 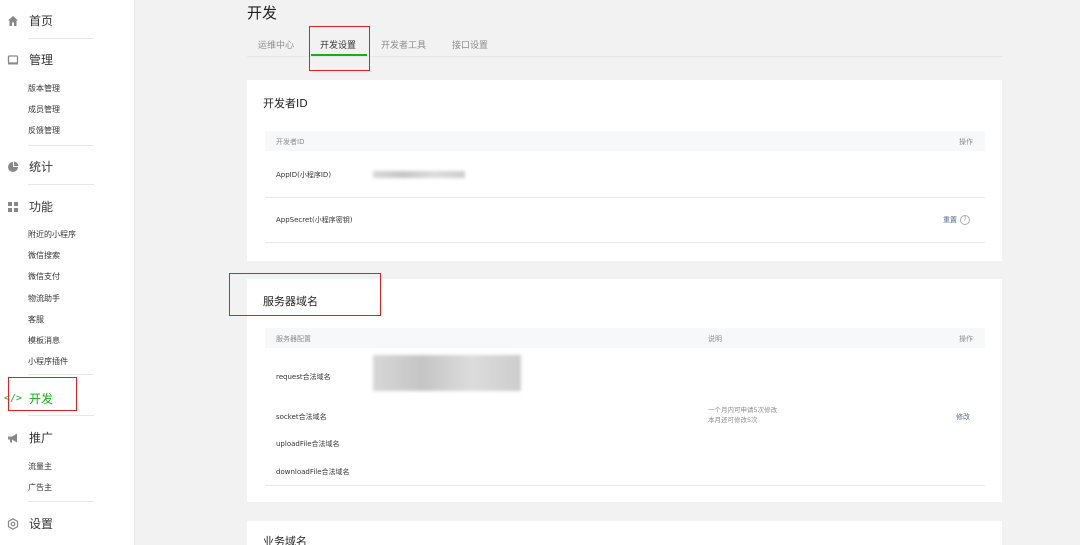 I want to click on pie-chart-icon, so click(x=13, y=167).